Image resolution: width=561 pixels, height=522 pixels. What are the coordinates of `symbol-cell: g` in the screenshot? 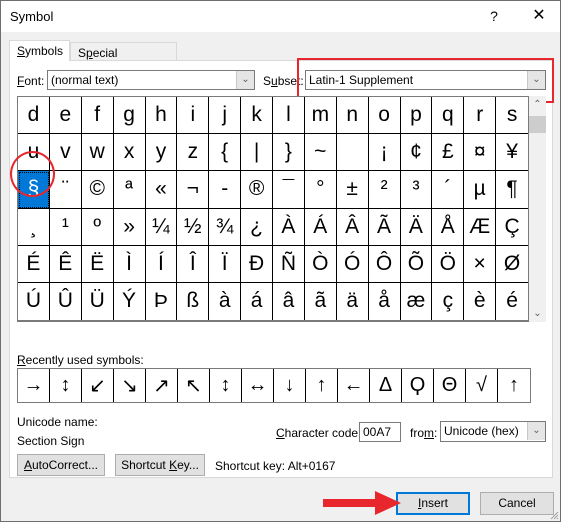 It's located at (129, 116).